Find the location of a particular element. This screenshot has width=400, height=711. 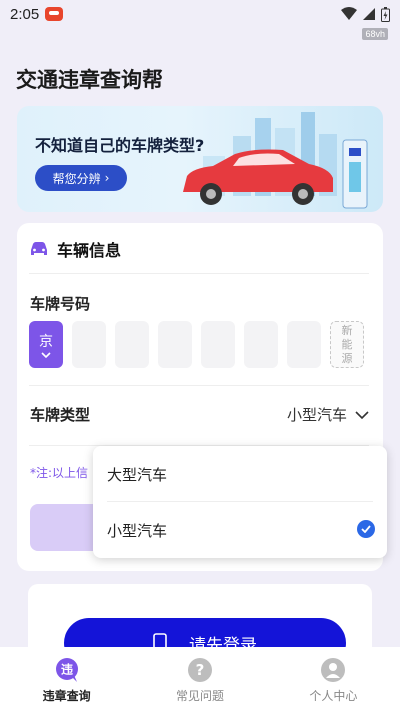

new-energy-char: 能 is located at coordinates (347, 344).